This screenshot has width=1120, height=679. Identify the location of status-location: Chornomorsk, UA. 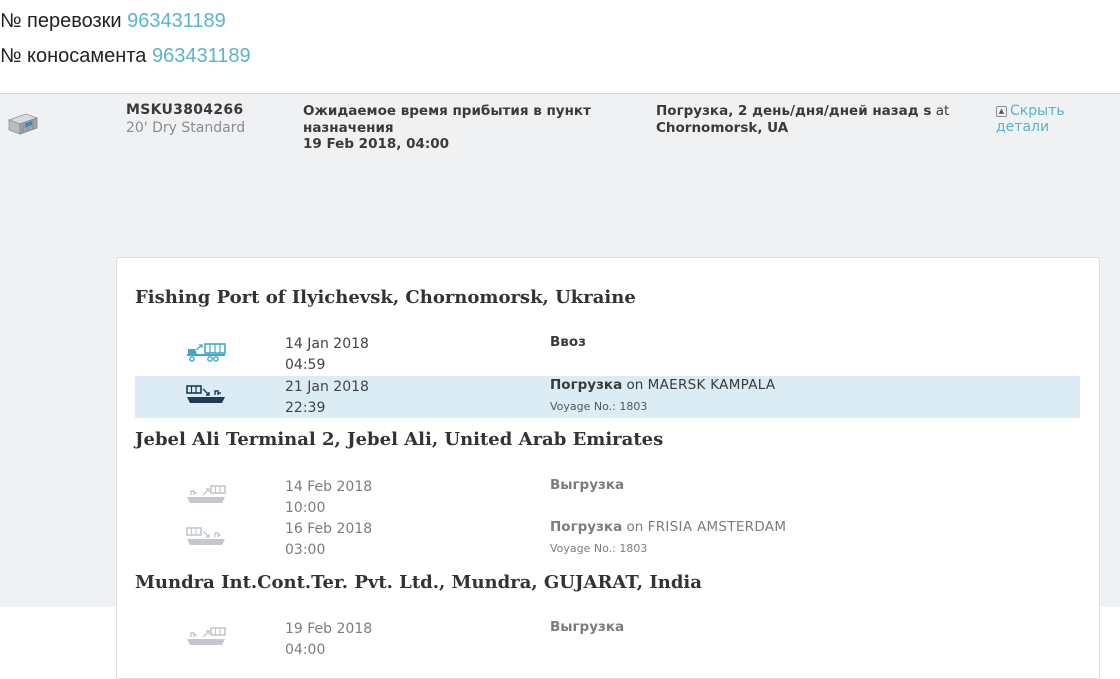
(722, 127).